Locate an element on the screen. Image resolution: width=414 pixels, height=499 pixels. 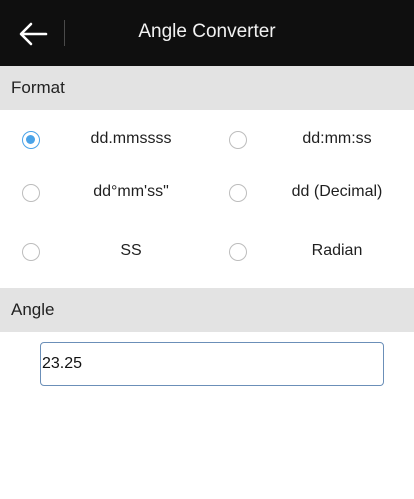
format-row-1: dd.mmssss dd:mm:ss is located at coordinates (207, 140).